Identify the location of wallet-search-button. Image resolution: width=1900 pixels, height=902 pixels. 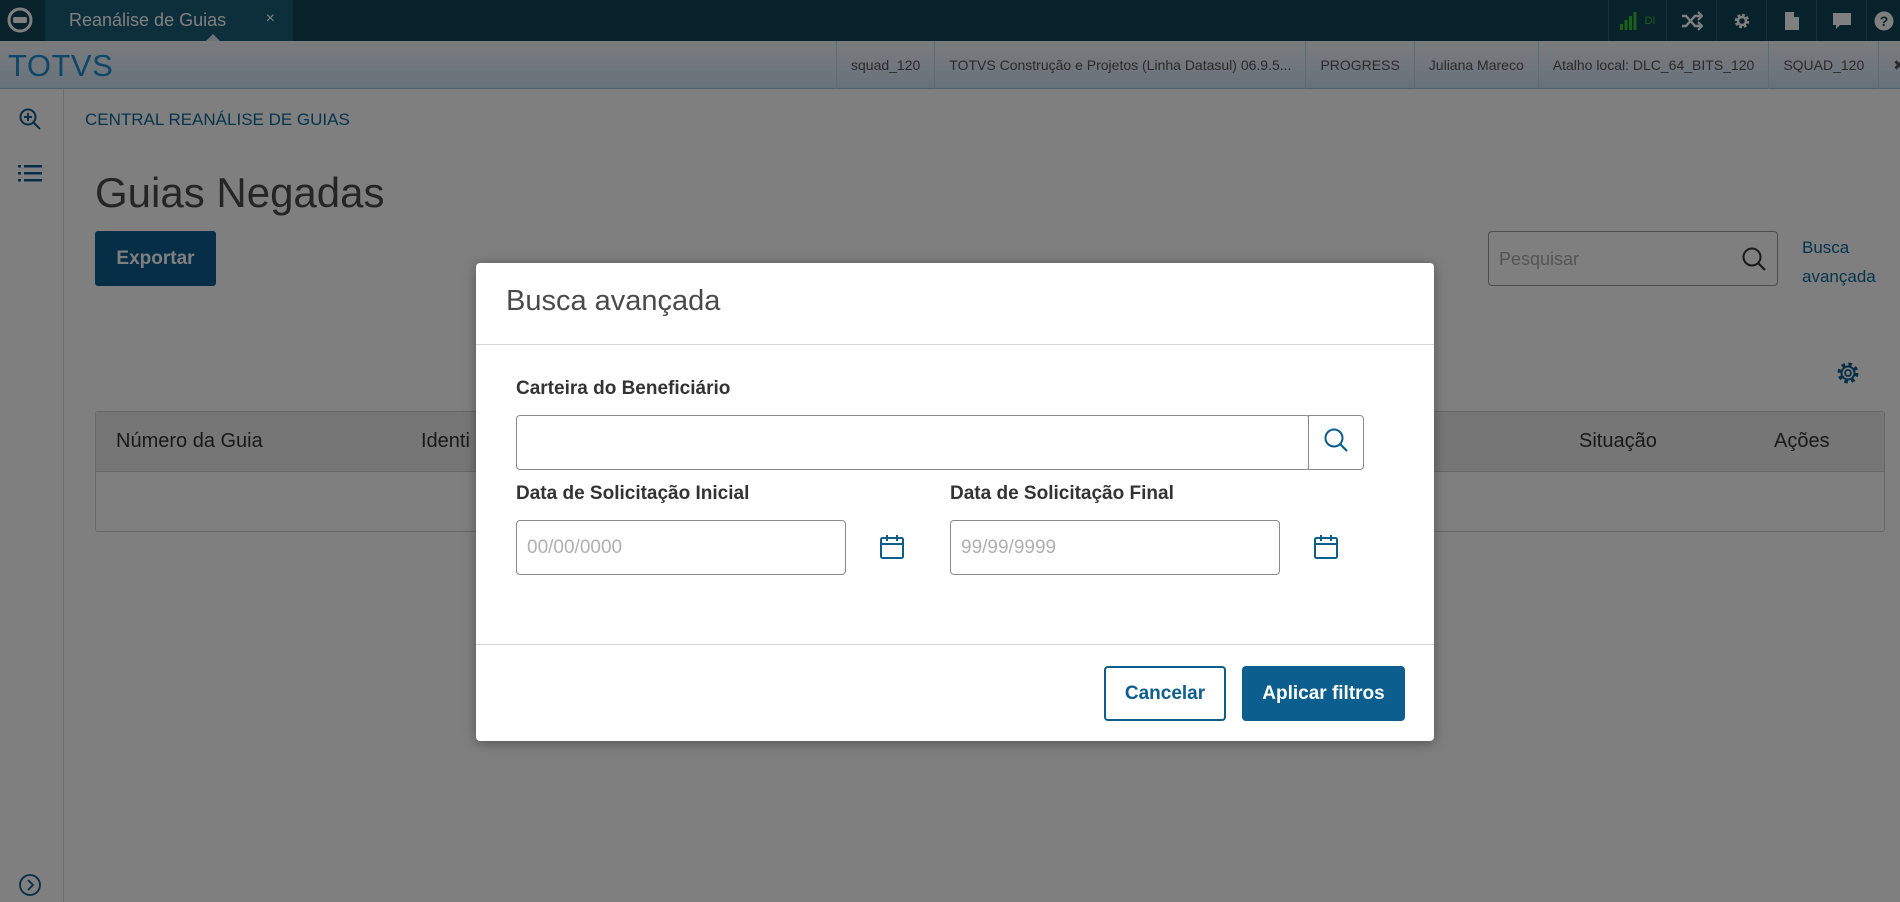
(1336, 442).